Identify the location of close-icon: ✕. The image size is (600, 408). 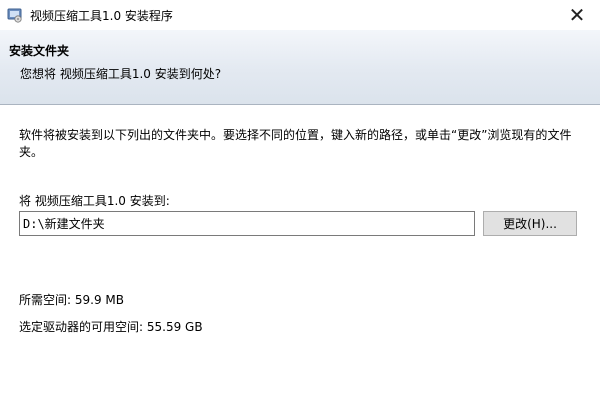
(577, 15).